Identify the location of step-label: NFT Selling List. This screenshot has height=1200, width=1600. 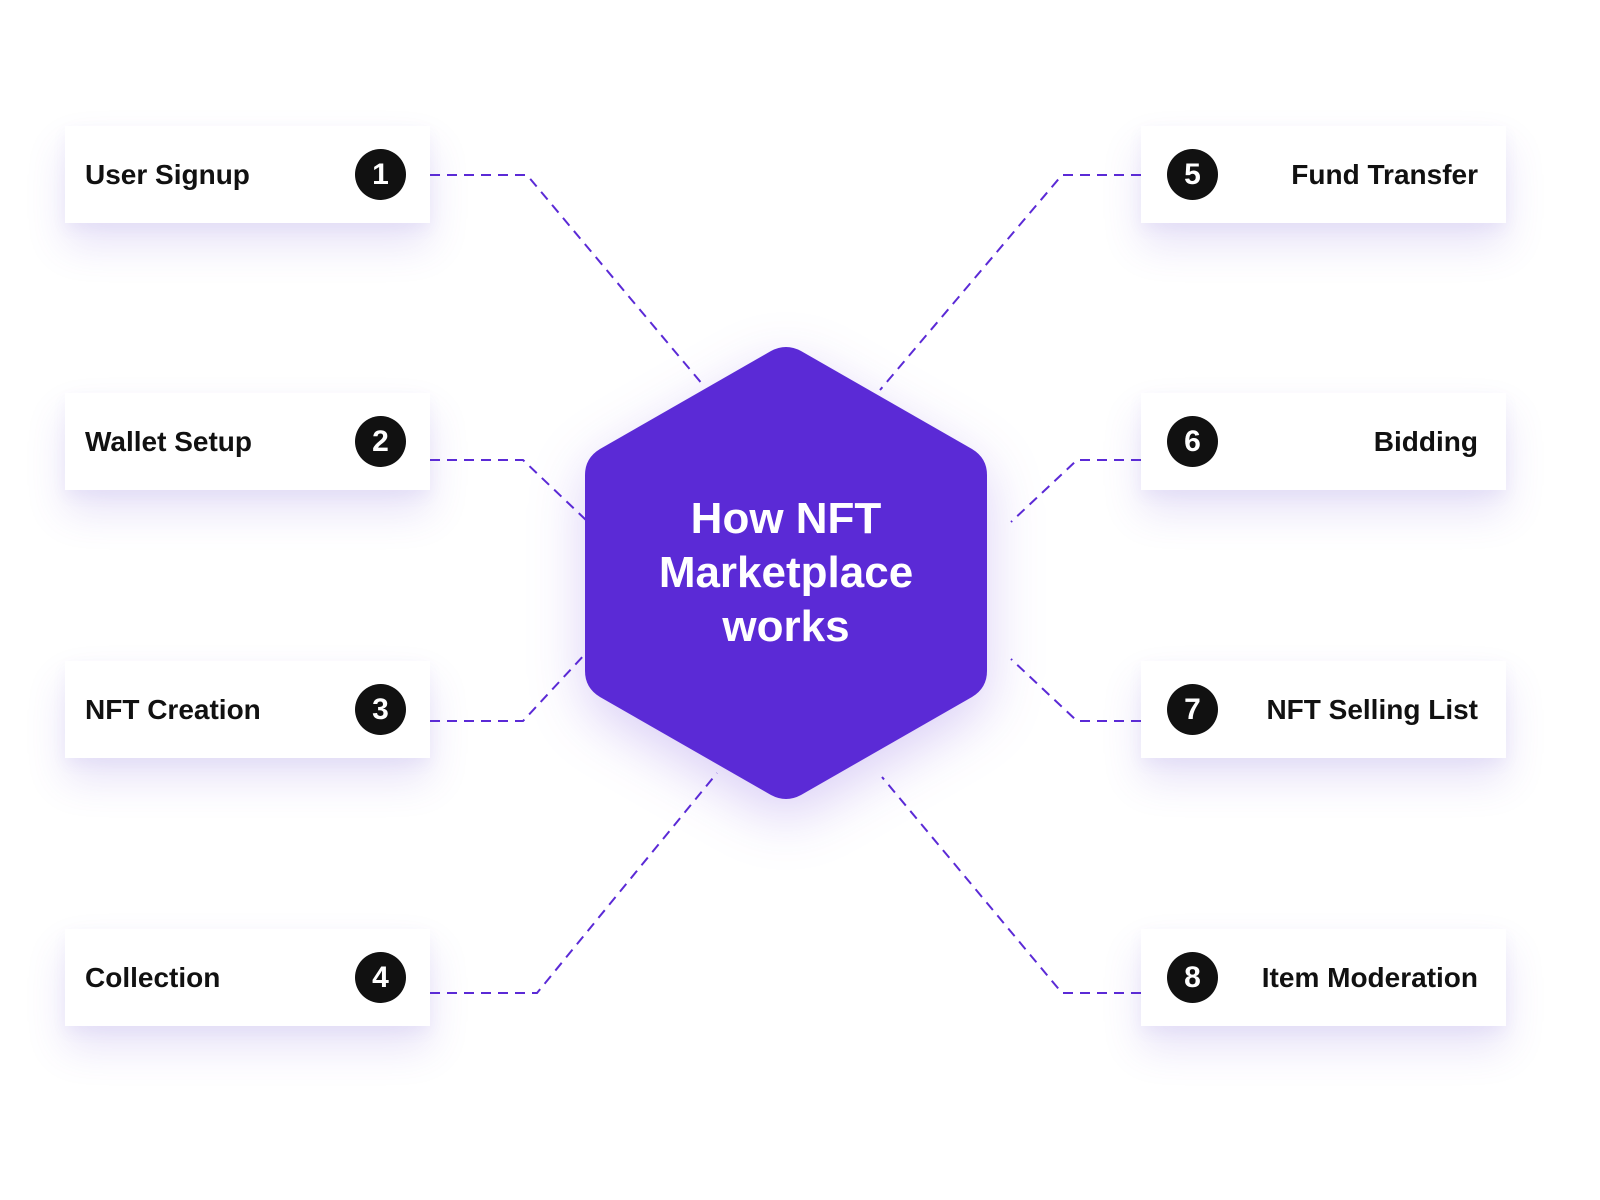
(1372, 709).